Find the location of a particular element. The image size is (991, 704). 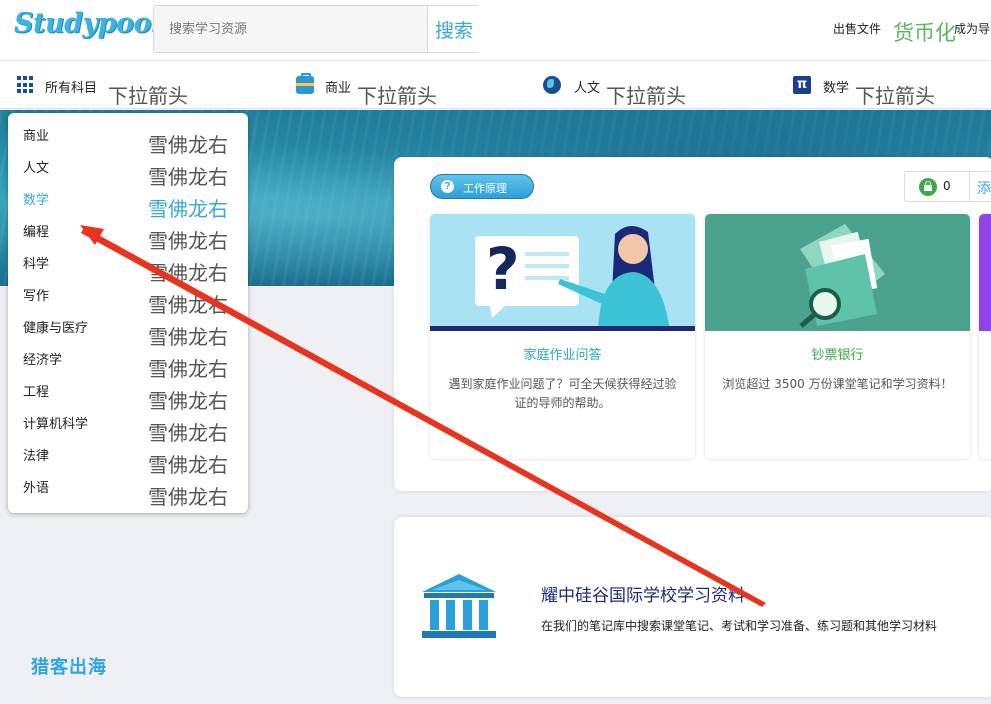

homework-illustration: ? is located at coordinates (562, 272).